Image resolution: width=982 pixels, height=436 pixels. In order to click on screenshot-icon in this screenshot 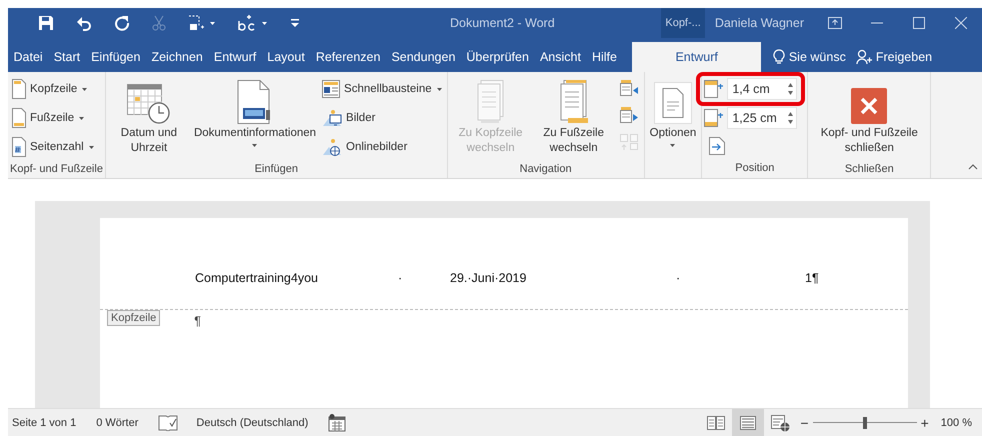, I will do `click(196, 23)`.